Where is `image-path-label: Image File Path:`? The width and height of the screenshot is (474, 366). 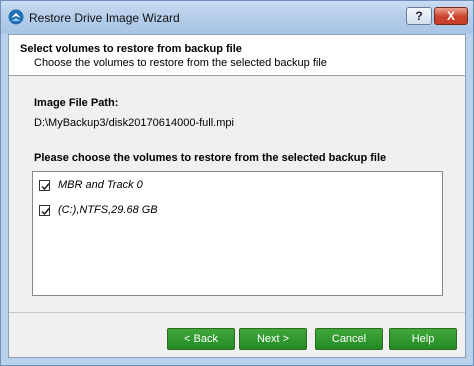
image-path-label: Image File Path: is located at coordinates (76, 103).